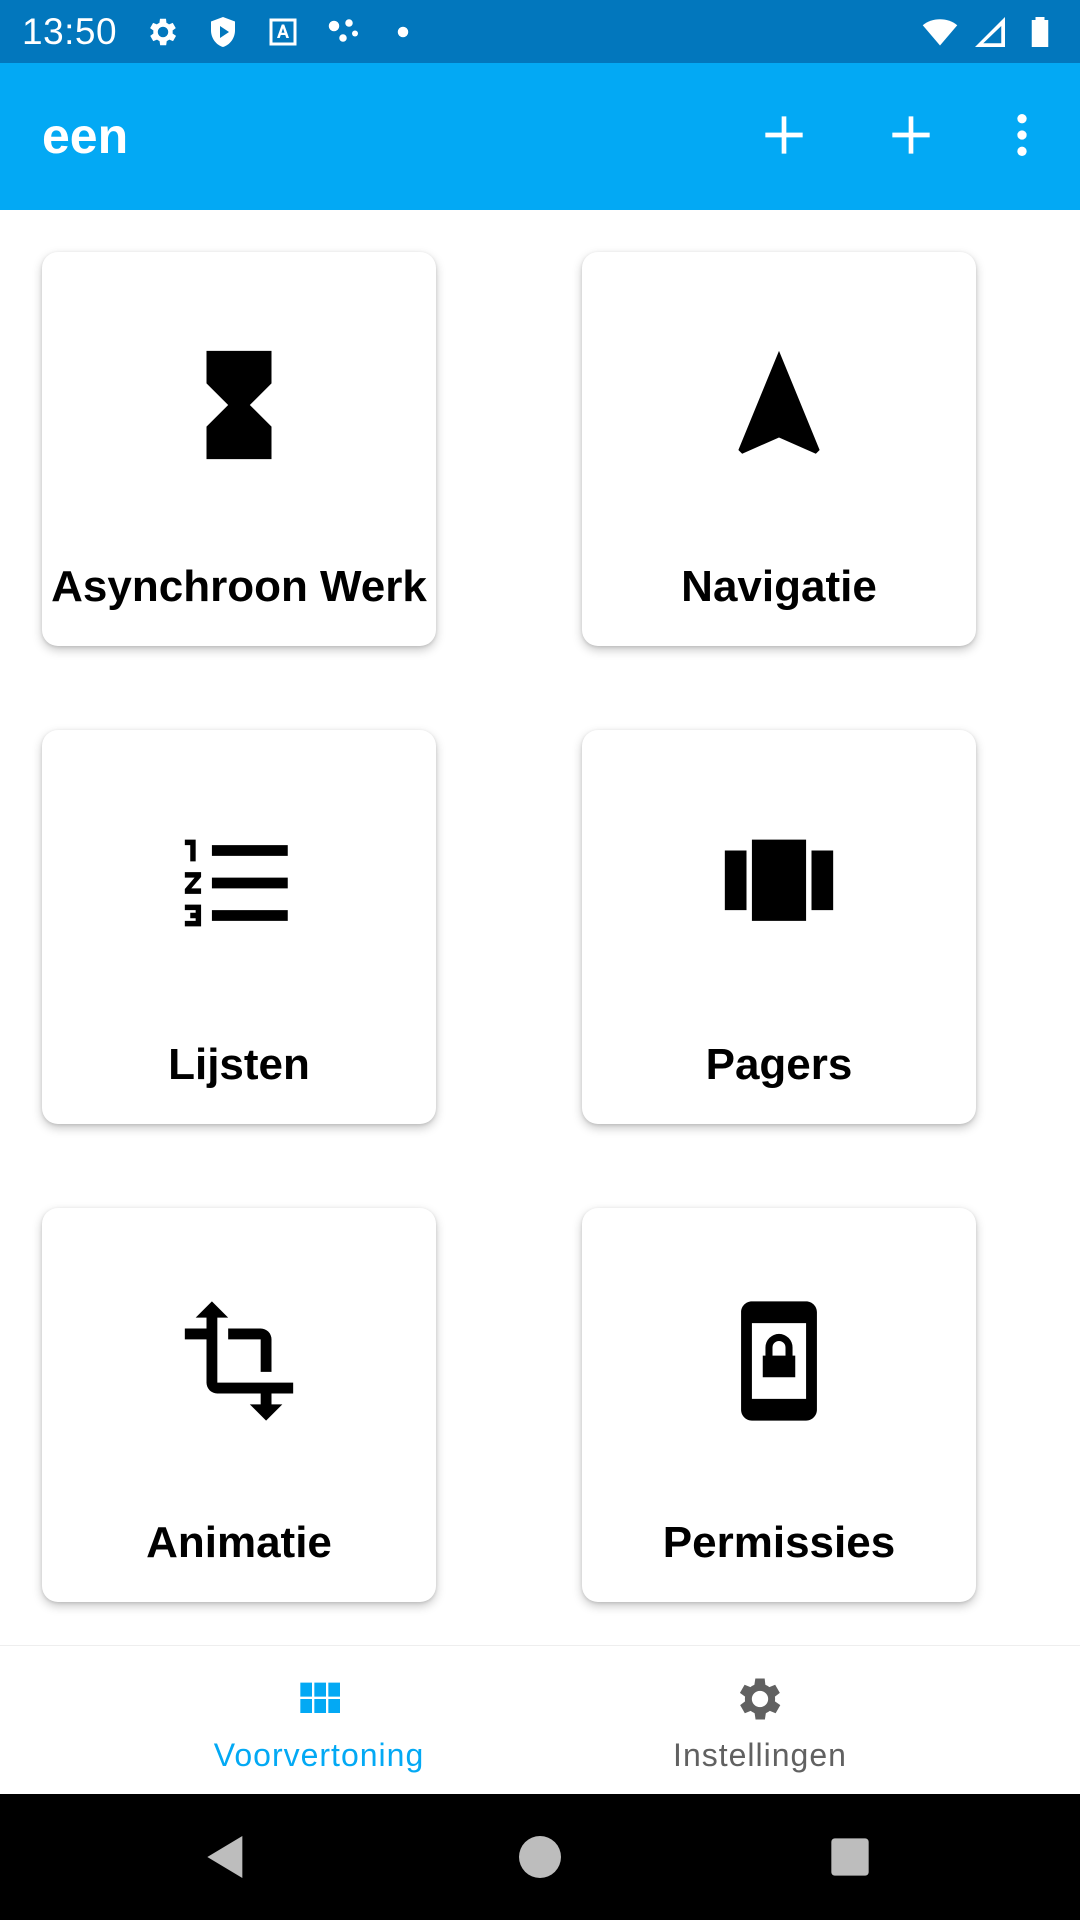 The width and height of the screenshot is (1080, 1920). Describe the element at coordinates (403, 32) in the screenshot. I see `dot-icon` at that location.